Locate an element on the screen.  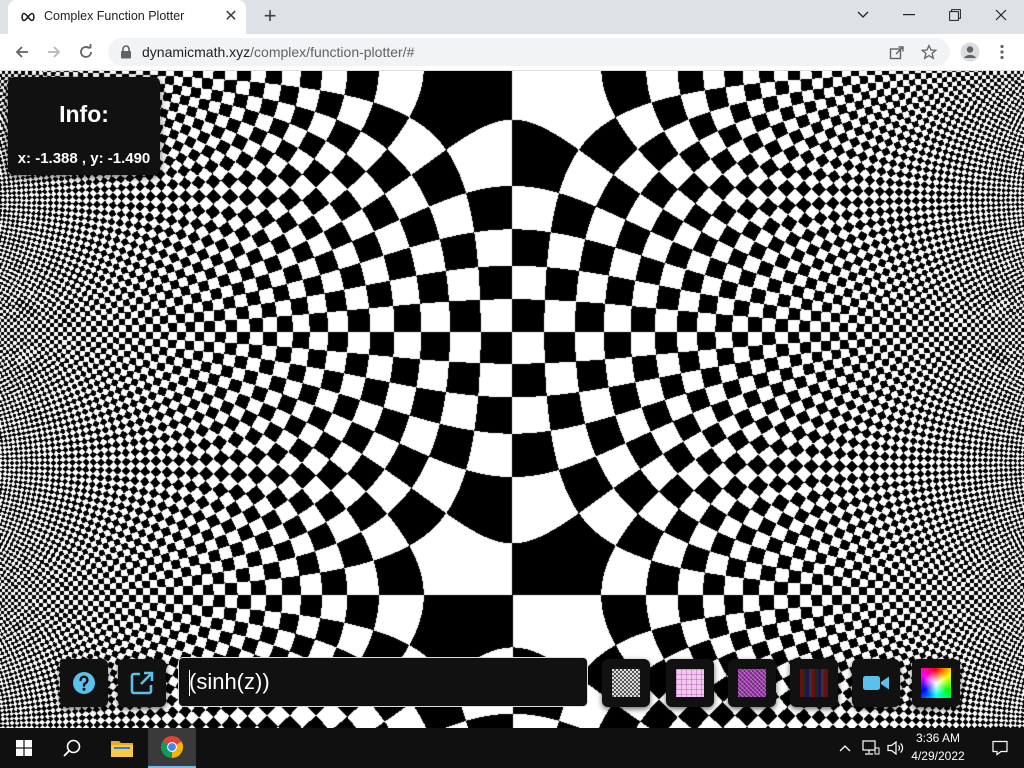
arrow-left-icon is located at coordinates (21, 52).